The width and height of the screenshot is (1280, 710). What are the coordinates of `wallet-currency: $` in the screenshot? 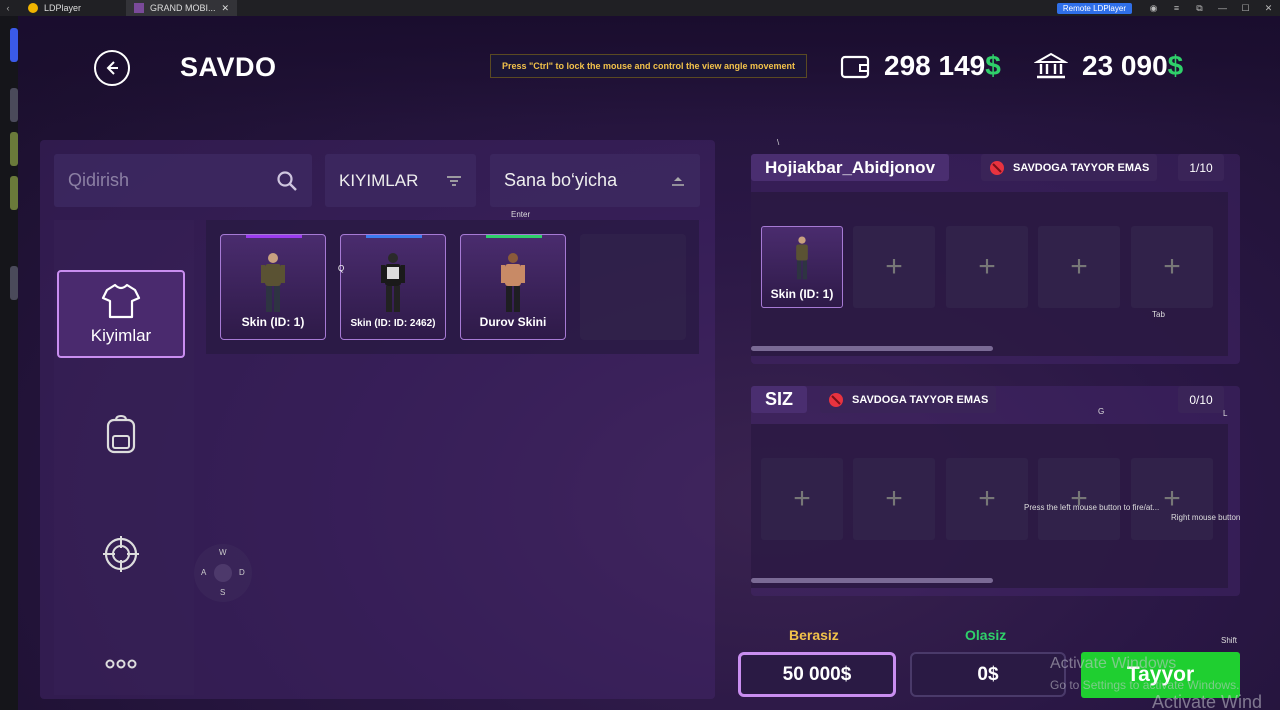 It's located at (993, 65).